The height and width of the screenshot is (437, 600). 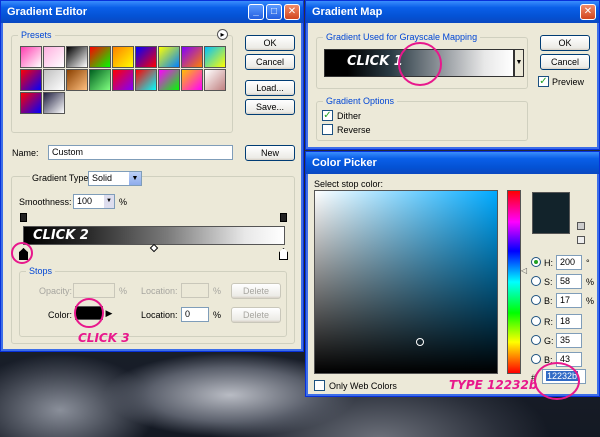 What do you see at coordinates (327, 115) in the screenshot?
I see `dither-checkbox: ✓` at bounding box center [327, 115].